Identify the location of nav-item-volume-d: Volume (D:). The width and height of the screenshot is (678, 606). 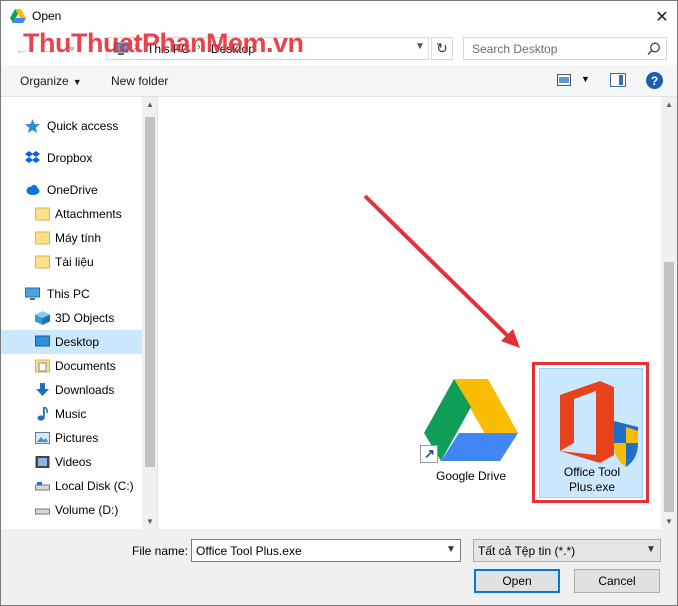
(71, 510).